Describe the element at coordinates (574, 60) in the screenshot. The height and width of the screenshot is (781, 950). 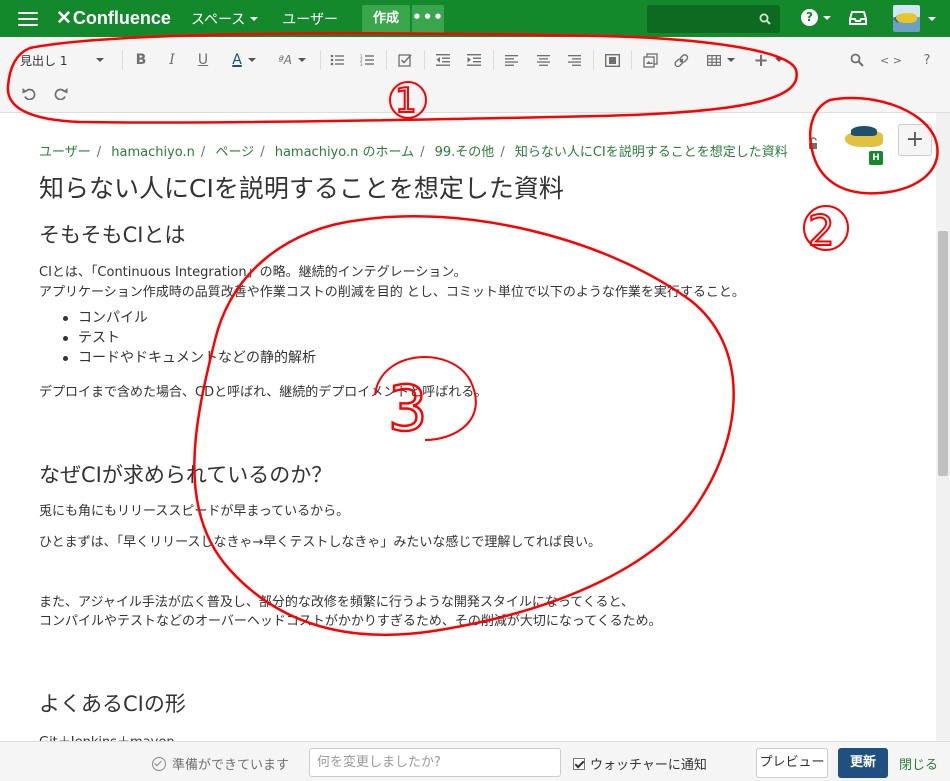
I see `align-right-icon` at that location.